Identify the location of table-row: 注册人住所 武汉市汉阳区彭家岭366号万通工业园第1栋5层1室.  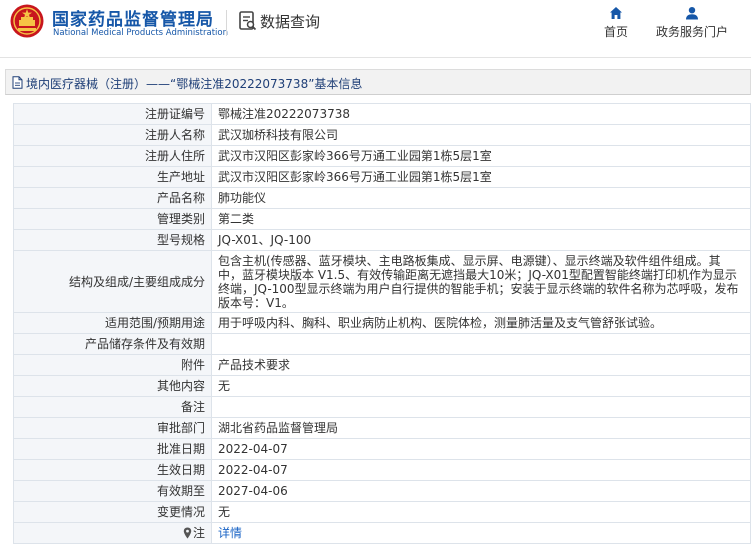
(382, 156).